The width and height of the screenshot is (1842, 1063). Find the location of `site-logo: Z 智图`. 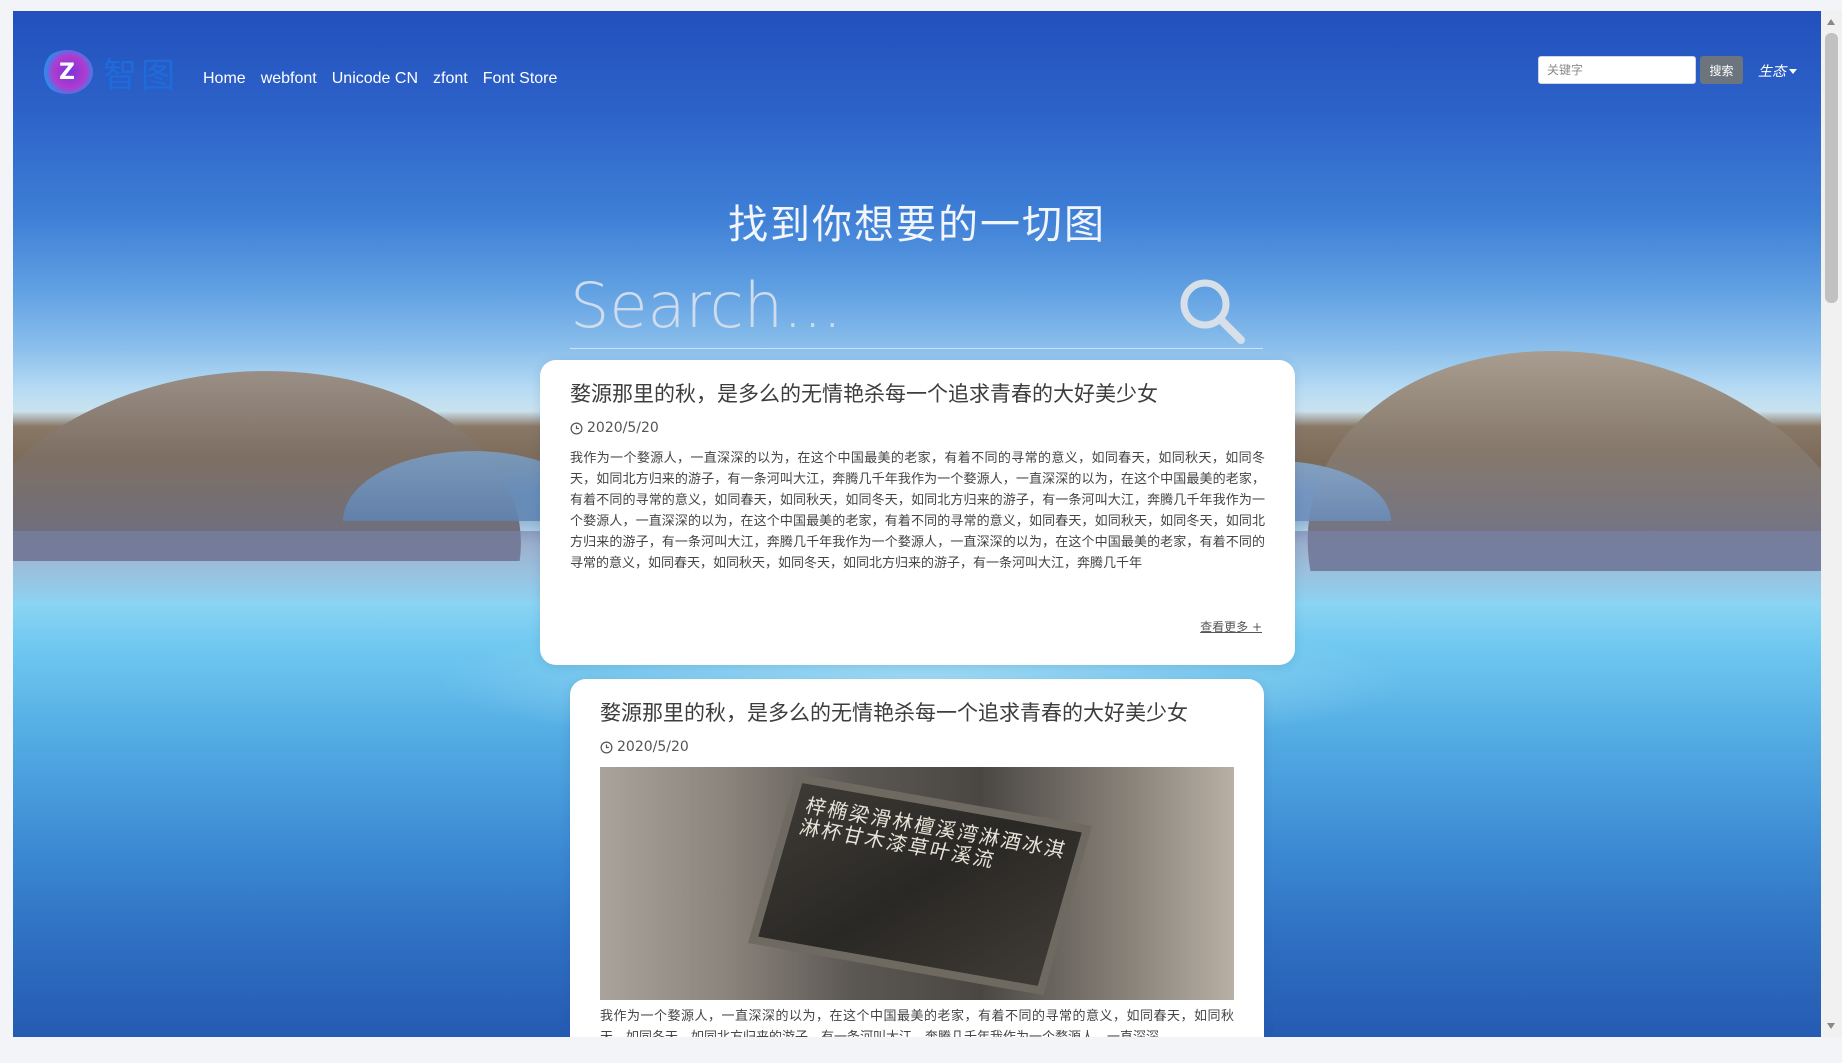

site-logo: Z 智图 is located at coordinates (126, 72).